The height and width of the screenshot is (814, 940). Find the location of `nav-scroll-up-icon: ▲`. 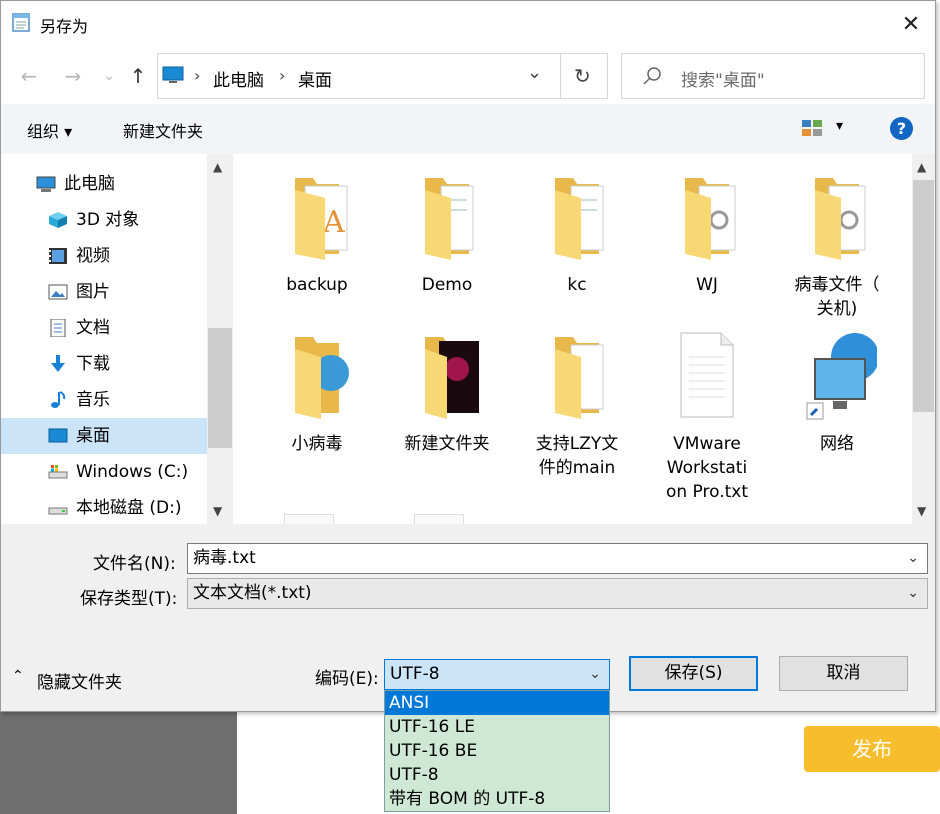

nav-scroll-up-icon: ▲ is located at coordinates (217, 167).